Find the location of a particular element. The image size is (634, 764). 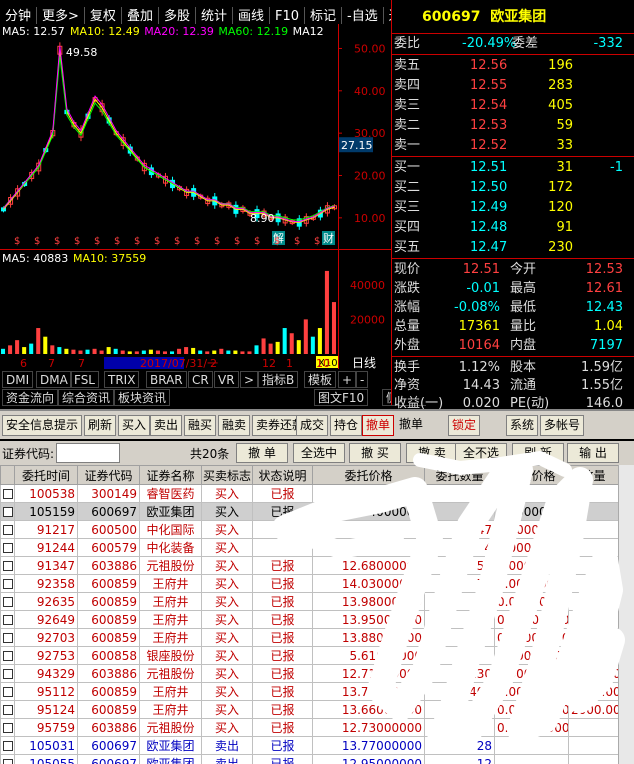

toolbar-button: 融卖 is located at coordinates (234, 425).